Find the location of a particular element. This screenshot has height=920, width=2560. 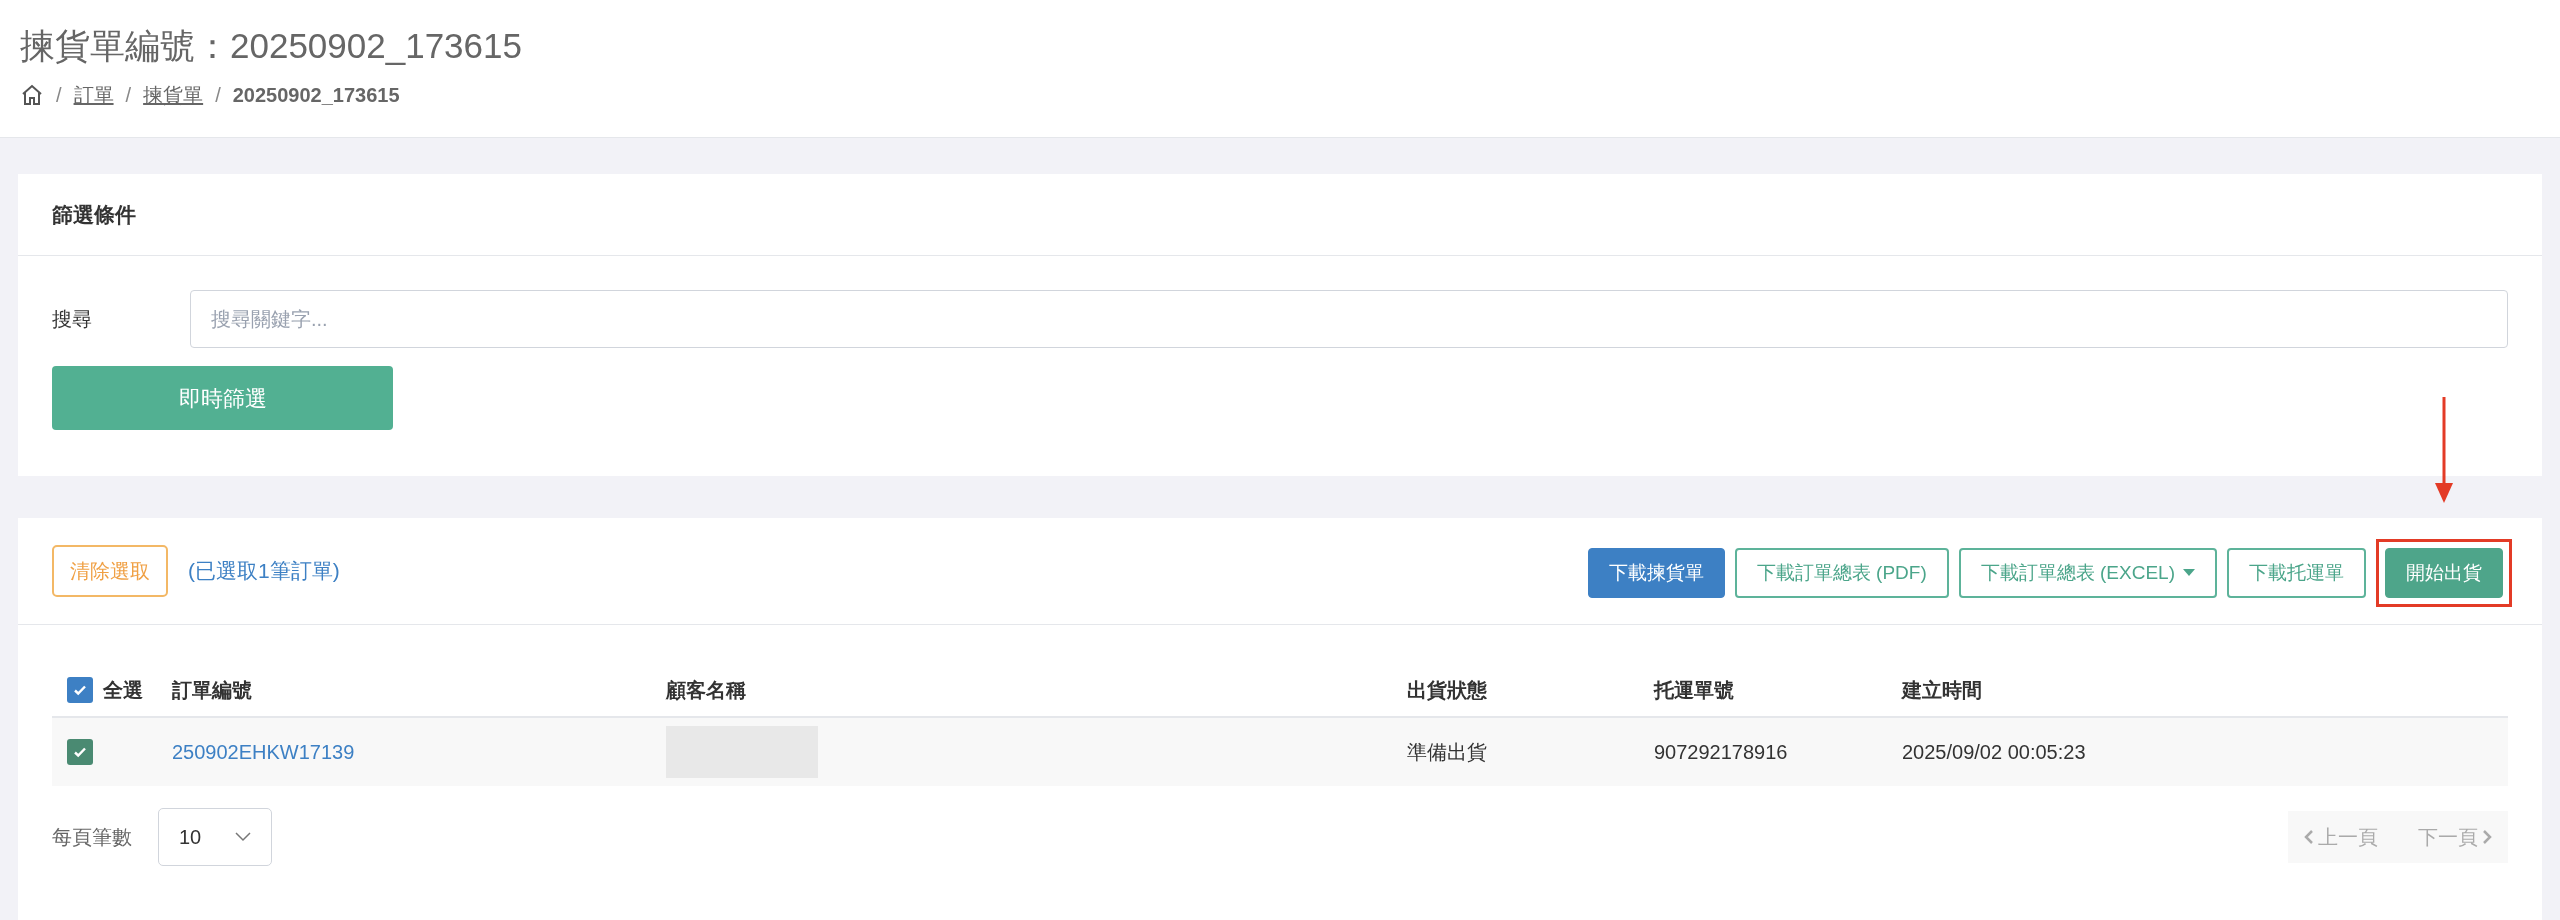

breadcrumb-link: 訂單 is located at coordinates (93, 94).